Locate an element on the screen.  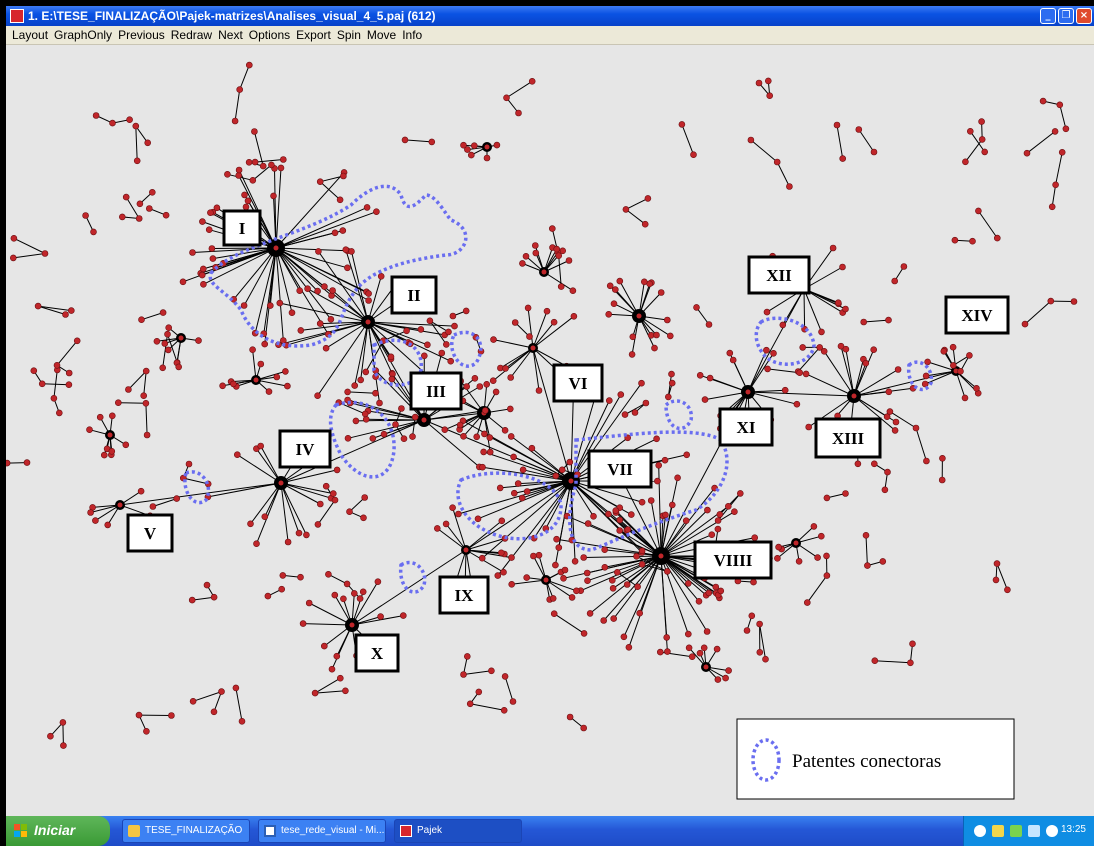
menu-previous: Previous is located at coordinates (141, 35).